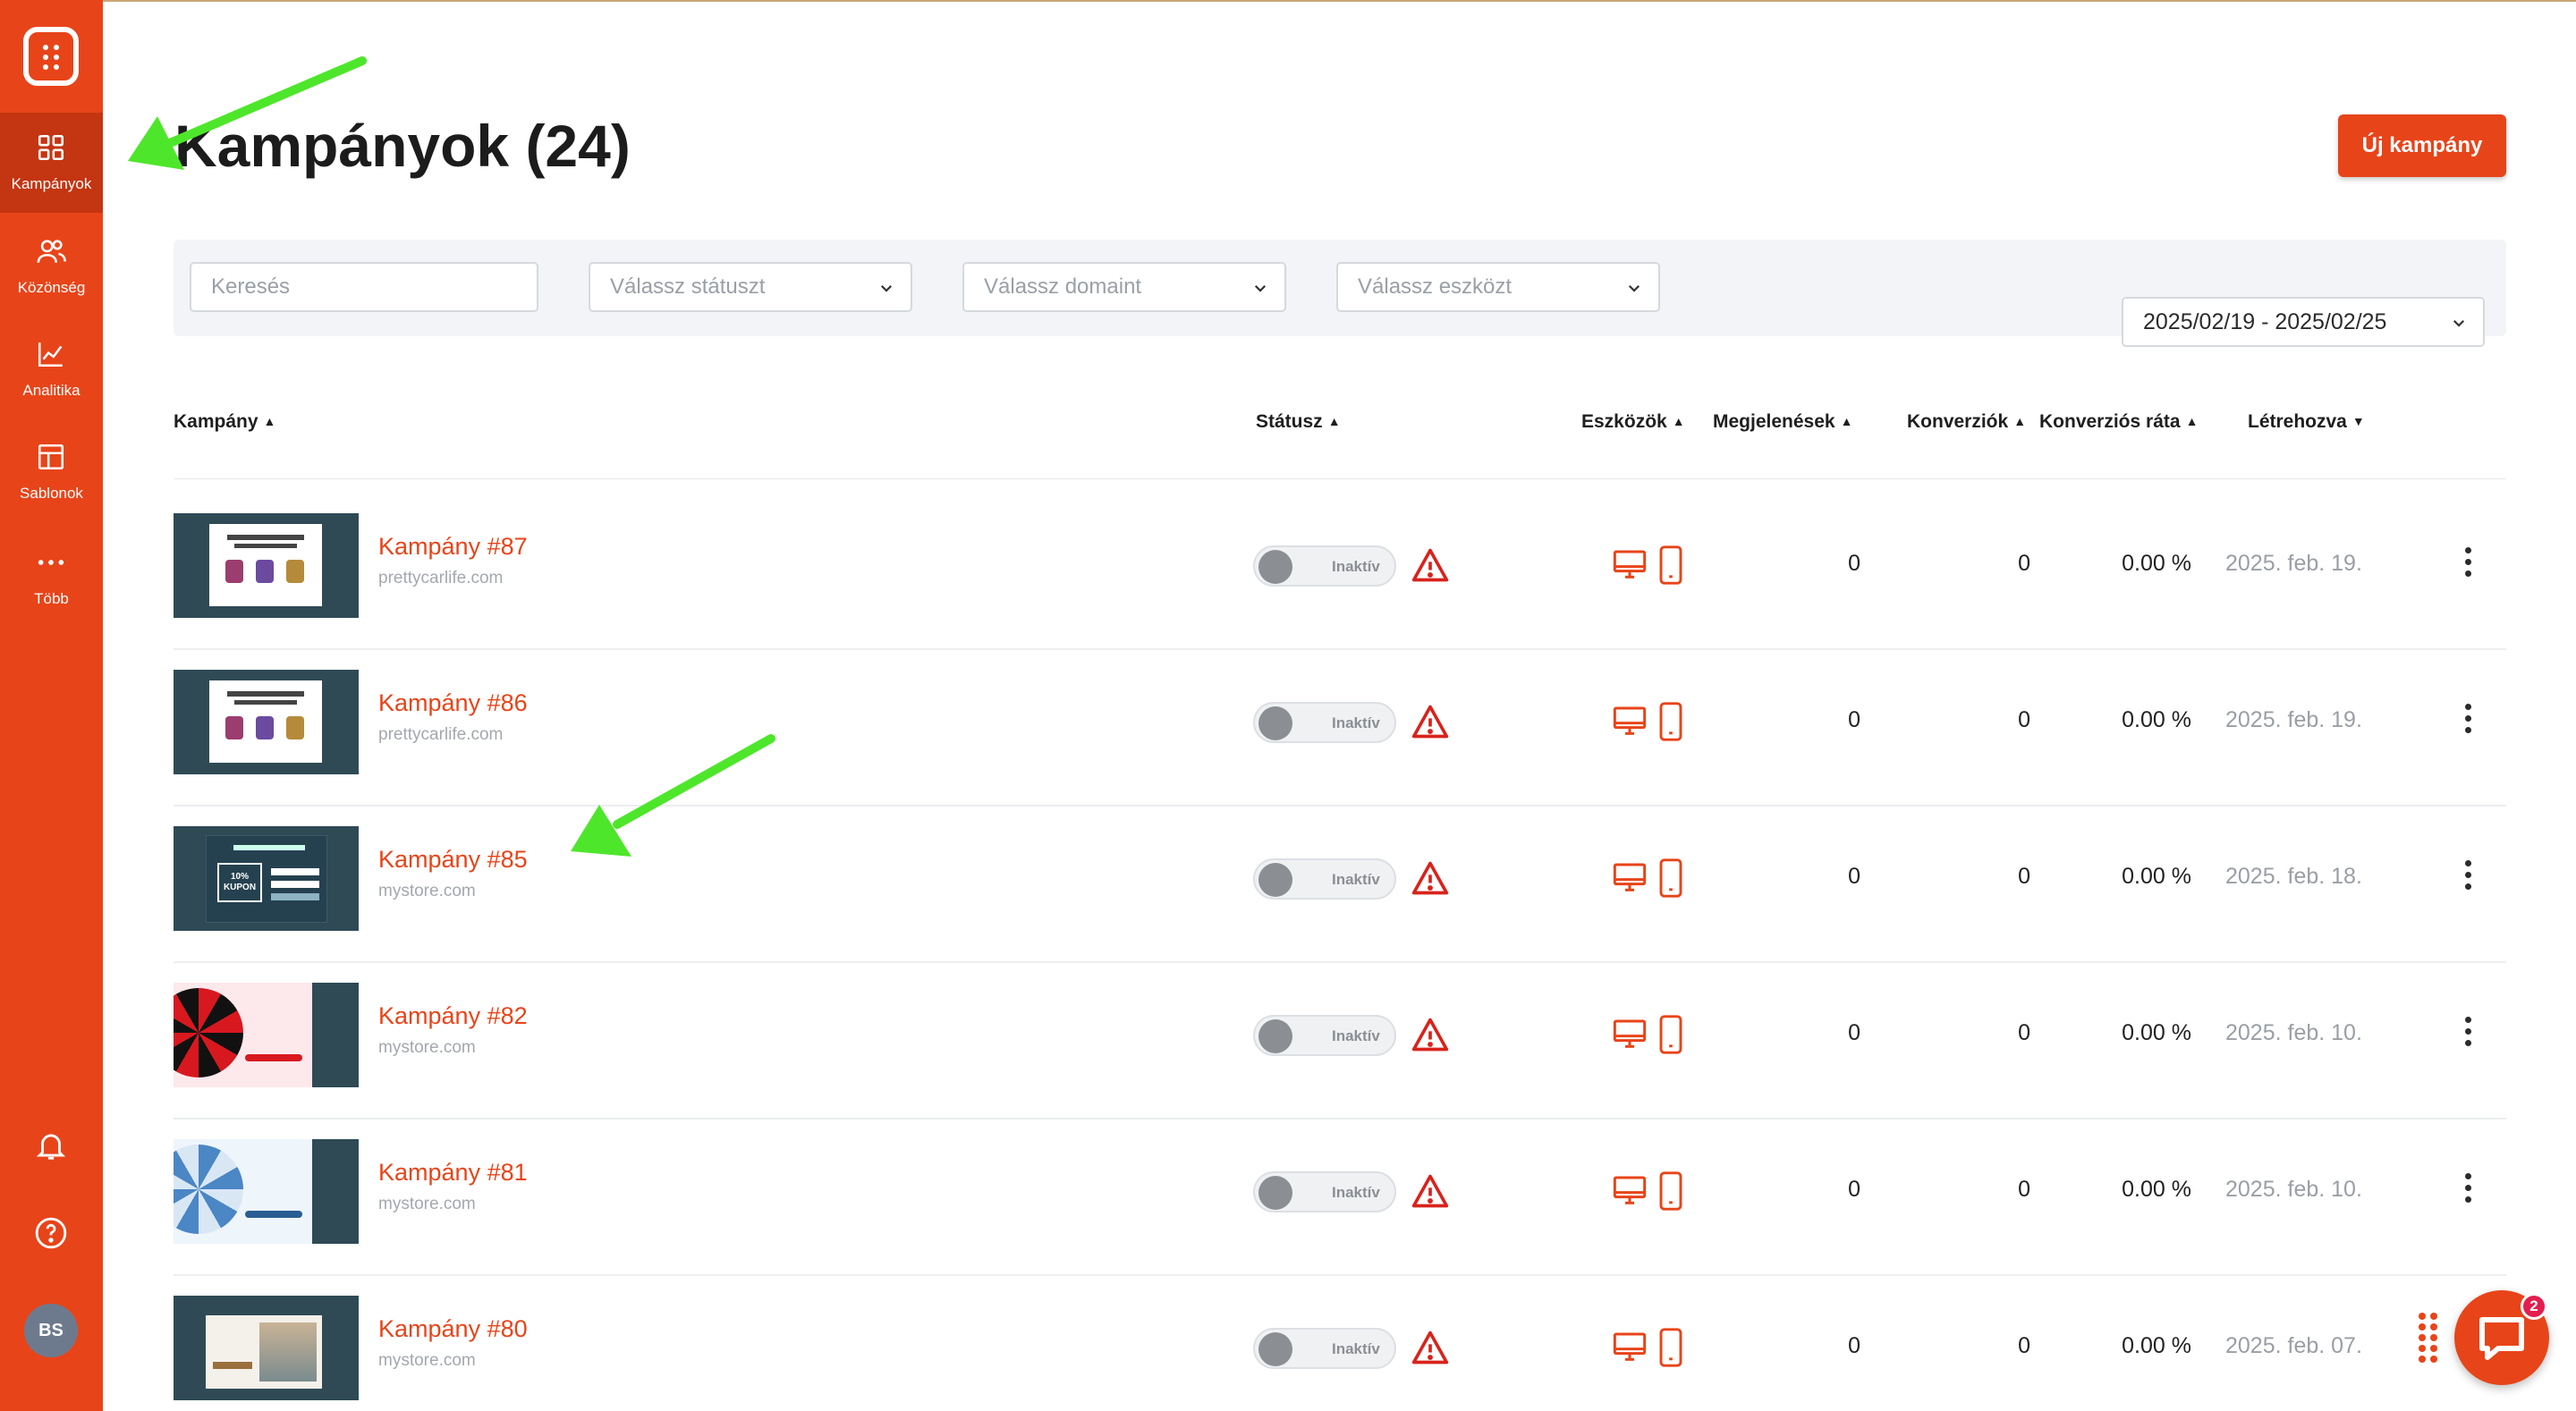  Describe the element at coordinates (453, 860) in the screenshot. I see `campaign-name-link: Kampány #85` at that location.